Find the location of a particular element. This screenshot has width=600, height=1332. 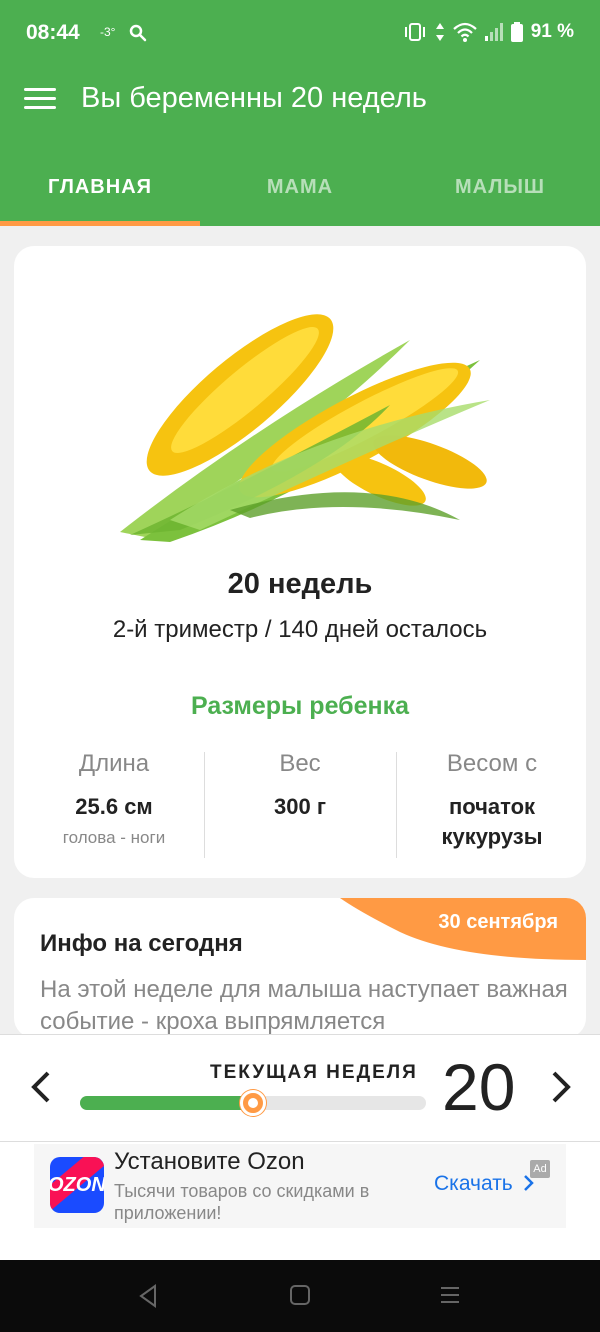

current-week-bar: ТЕКУЩАЯ НЕДЕЛЯ 20 is located at coordinates (300, 1088).